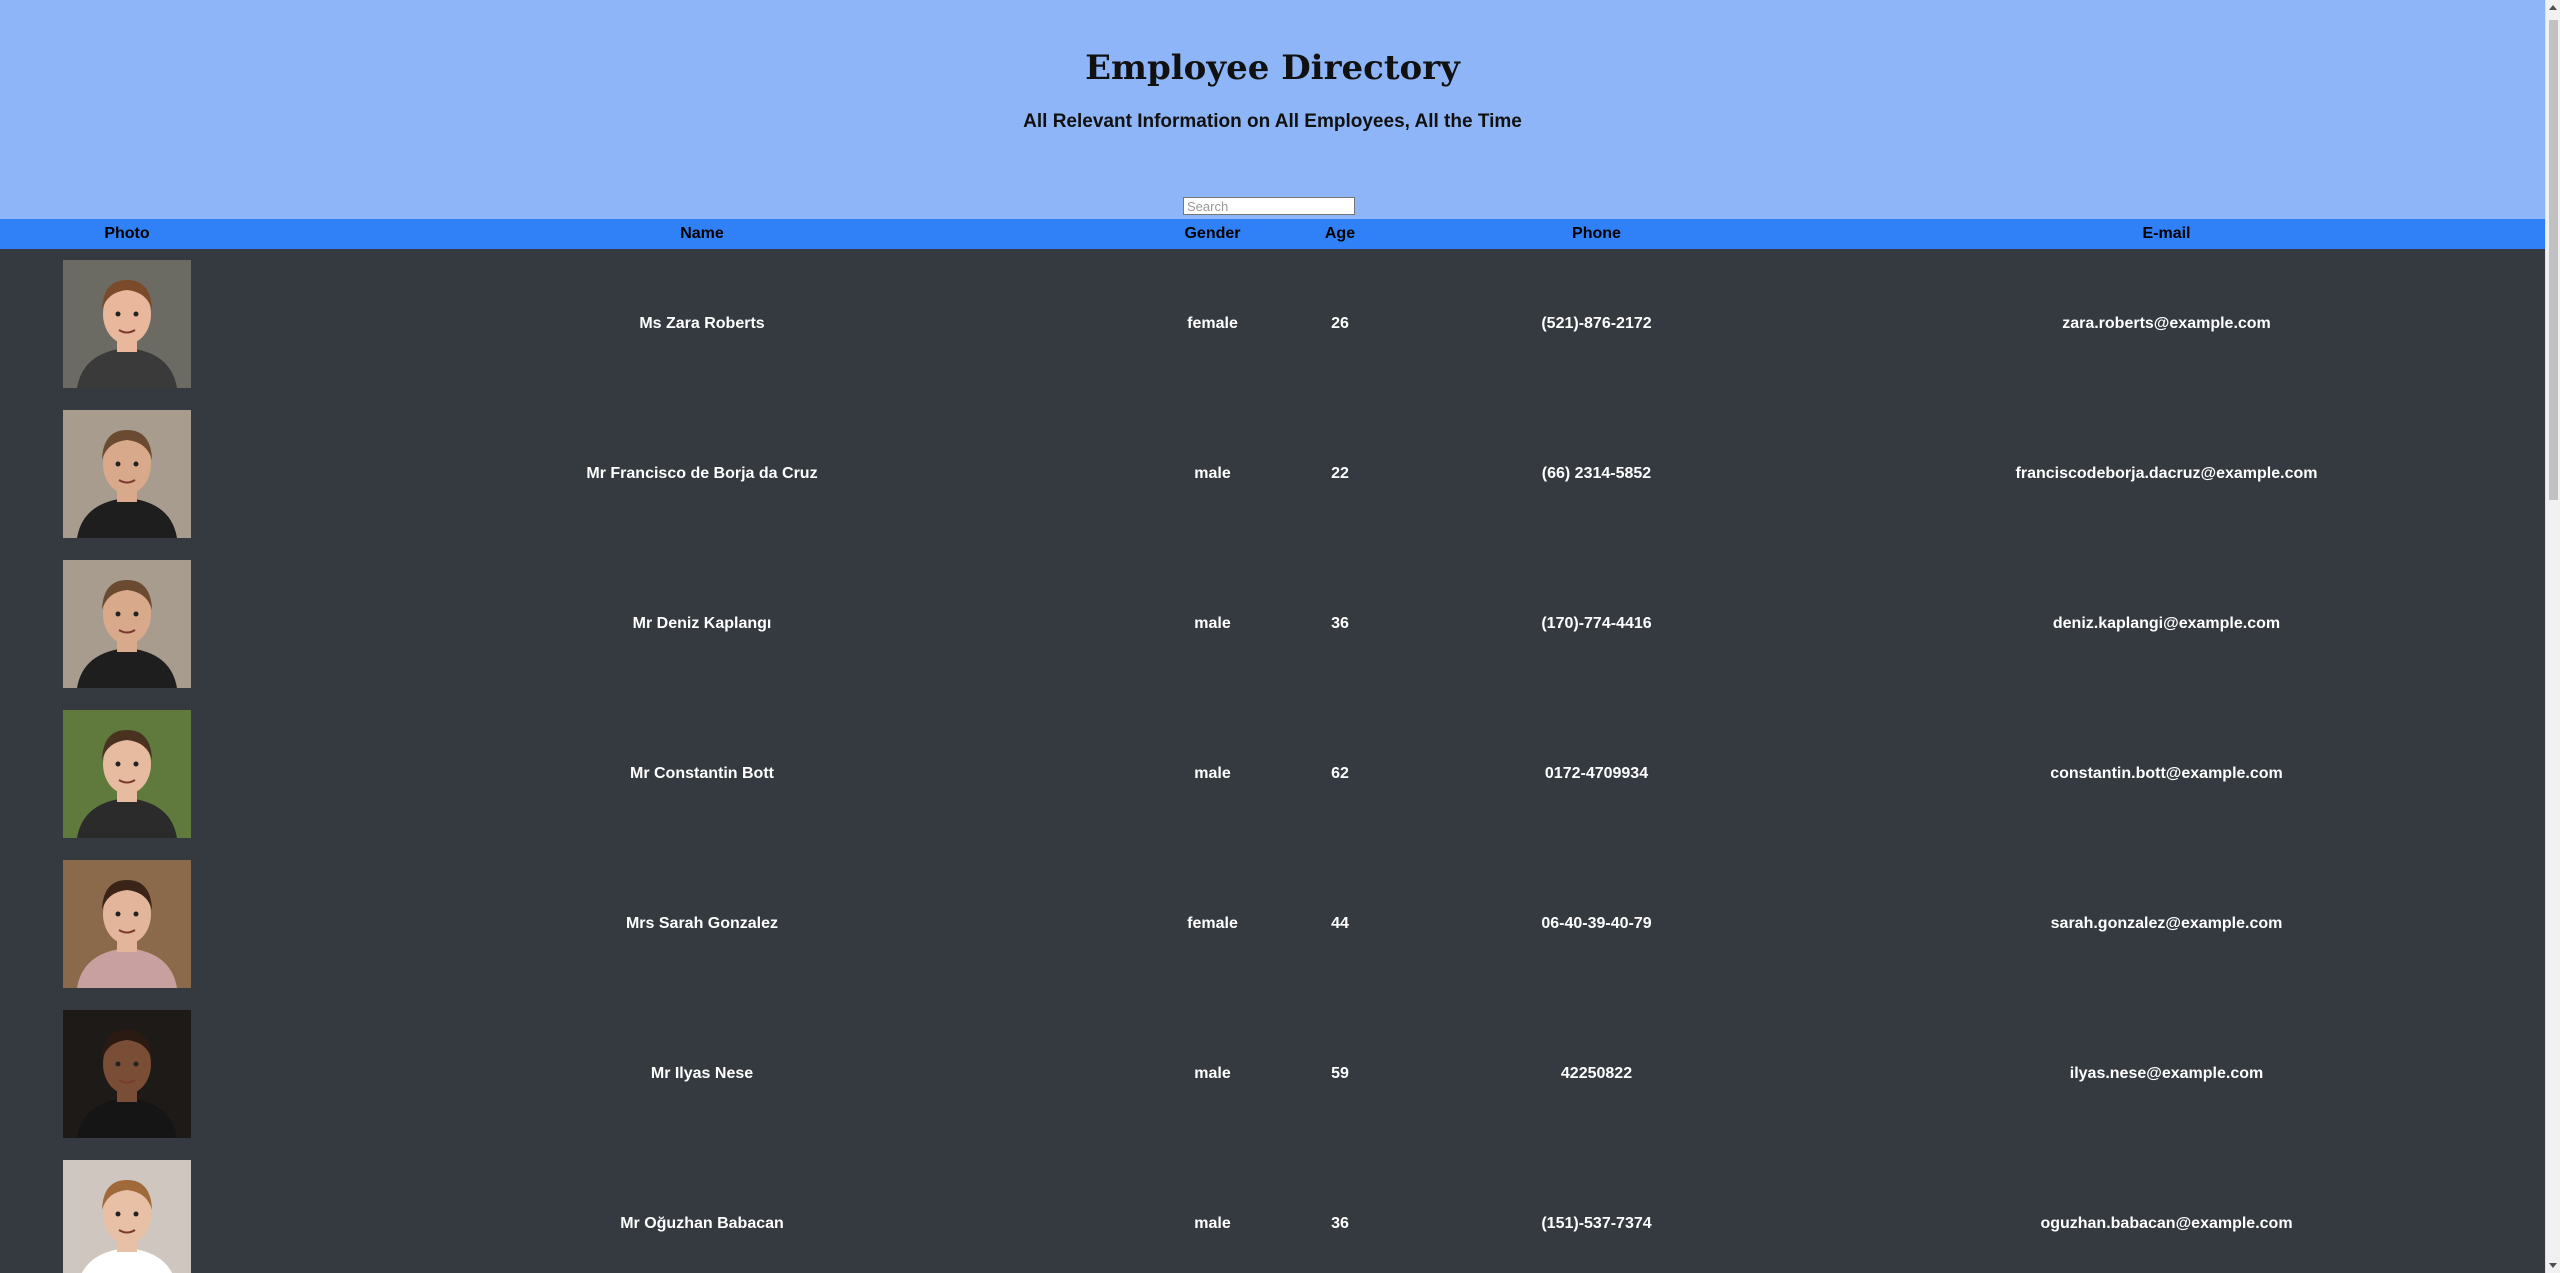  What do you see at coordinates (2166, 773) in the screenshot?
I see `email-cell: constantin.bott@example.com` at bounding box center [2166, 773].